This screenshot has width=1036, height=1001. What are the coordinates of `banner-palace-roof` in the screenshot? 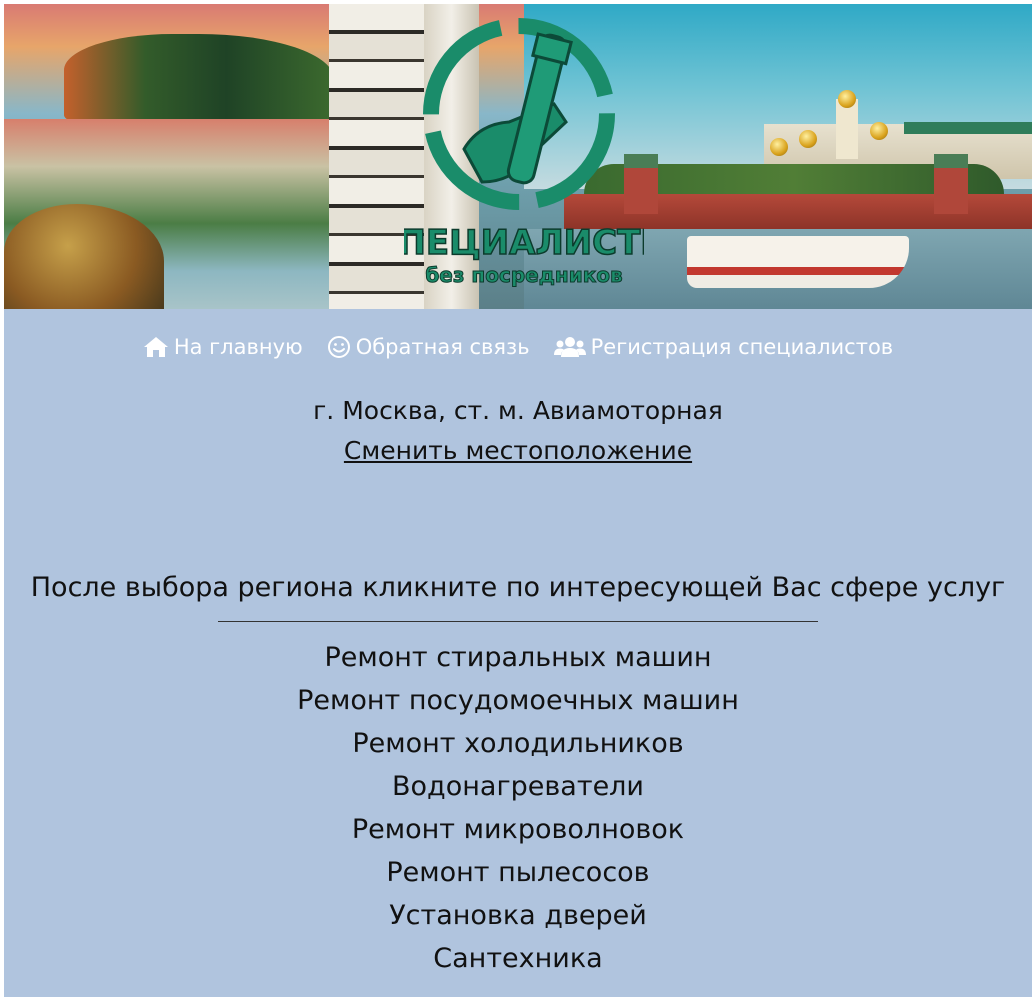 It's located at (968, 128).